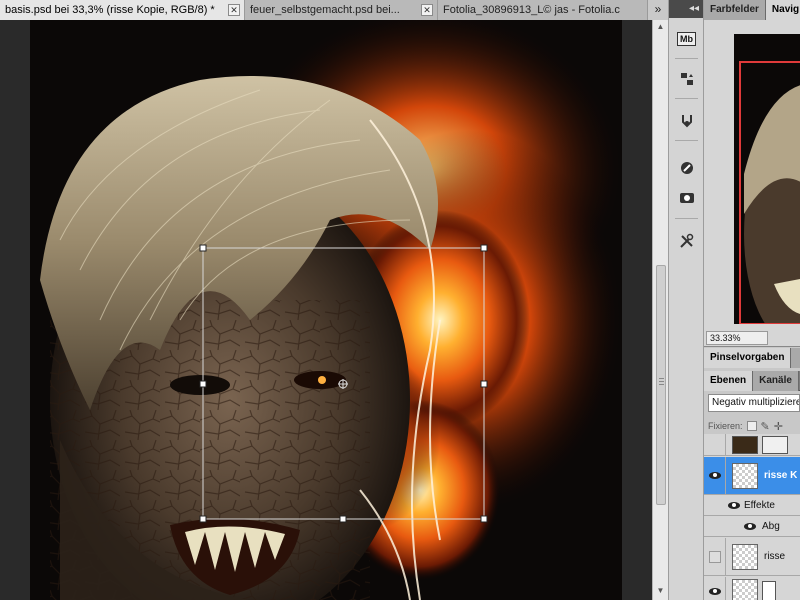  I want to click on layers-tabs: Ebenen Kanäle, so click(752, 381).